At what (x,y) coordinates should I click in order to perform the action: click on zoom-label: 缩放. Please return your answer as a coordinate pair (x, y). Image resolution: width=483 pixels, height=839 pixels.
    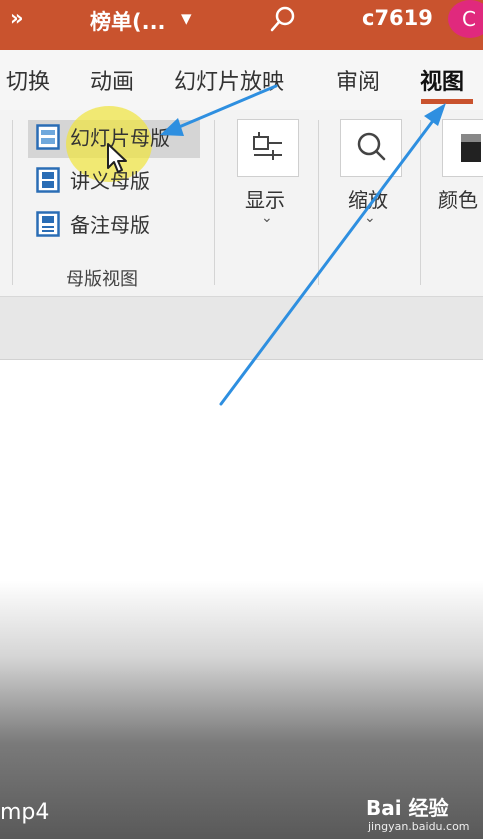
    Looking at the image, I should click on (368, 200).